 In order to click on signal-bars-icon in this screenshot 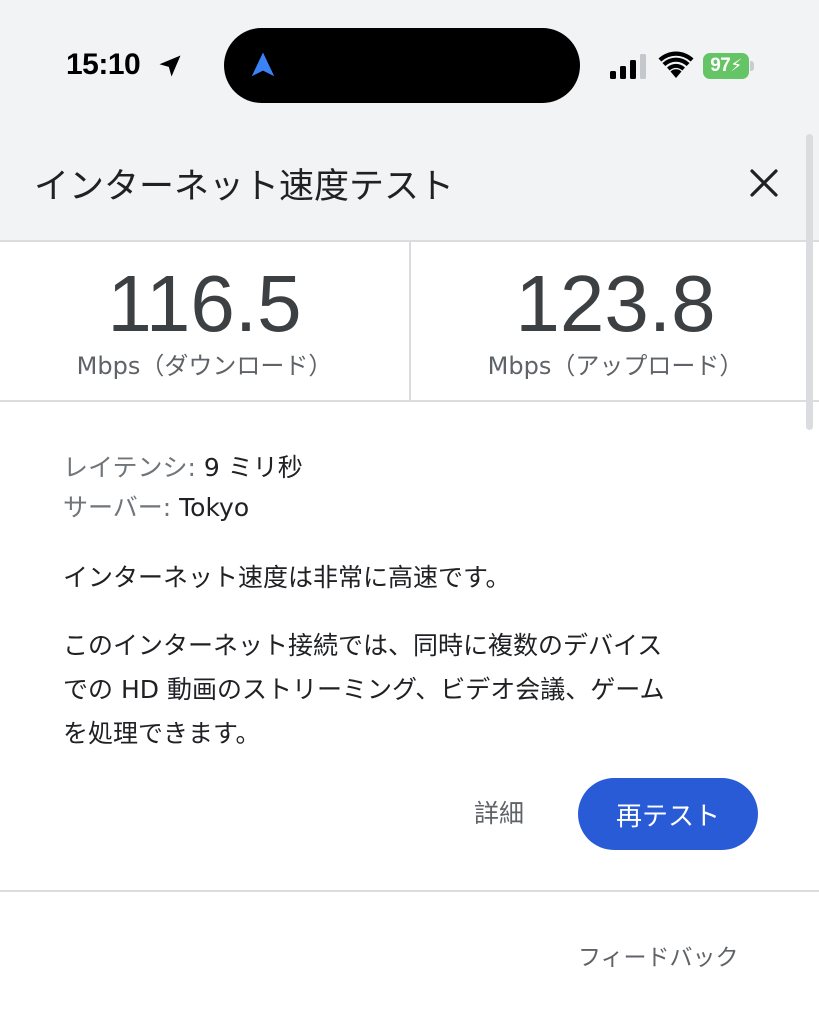, I will do `click(628, 66)`.